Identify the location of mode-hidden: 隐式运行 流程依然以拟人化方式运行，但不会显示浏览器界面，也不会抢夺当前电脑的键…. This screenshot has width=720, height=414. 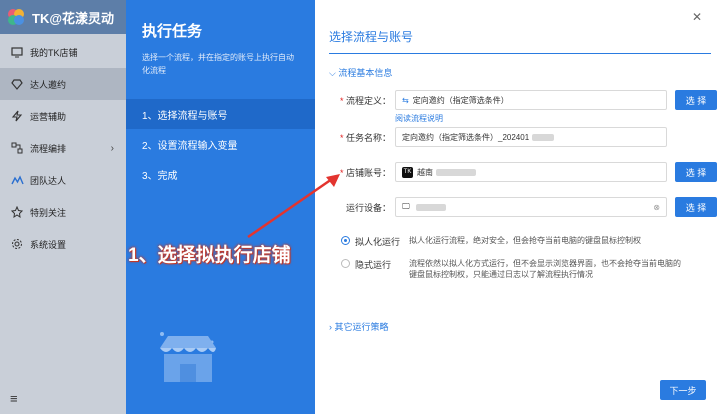
(511, 269).